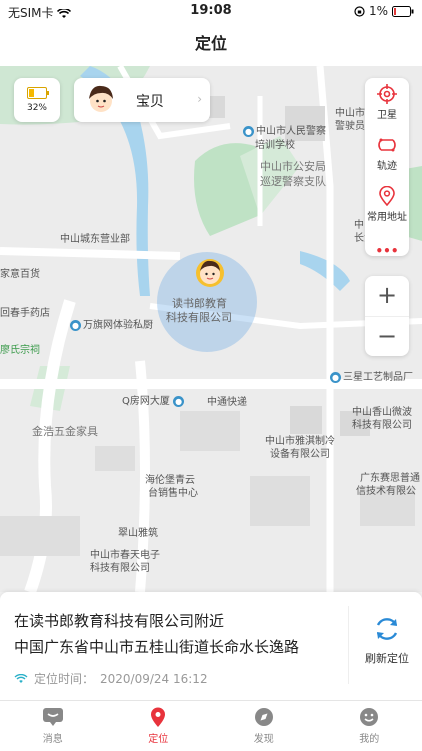 This screenshot has width=422, height=751. I want to click on satellite-icon, so click(387, 94).